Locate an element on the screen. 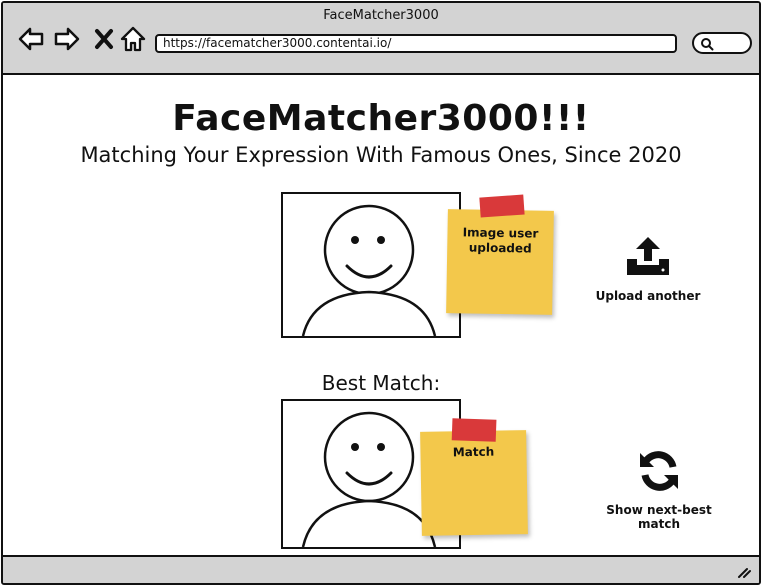 This screenshot has height=588, width=764. back-arrow-icon is located at coordinates (31, 39).